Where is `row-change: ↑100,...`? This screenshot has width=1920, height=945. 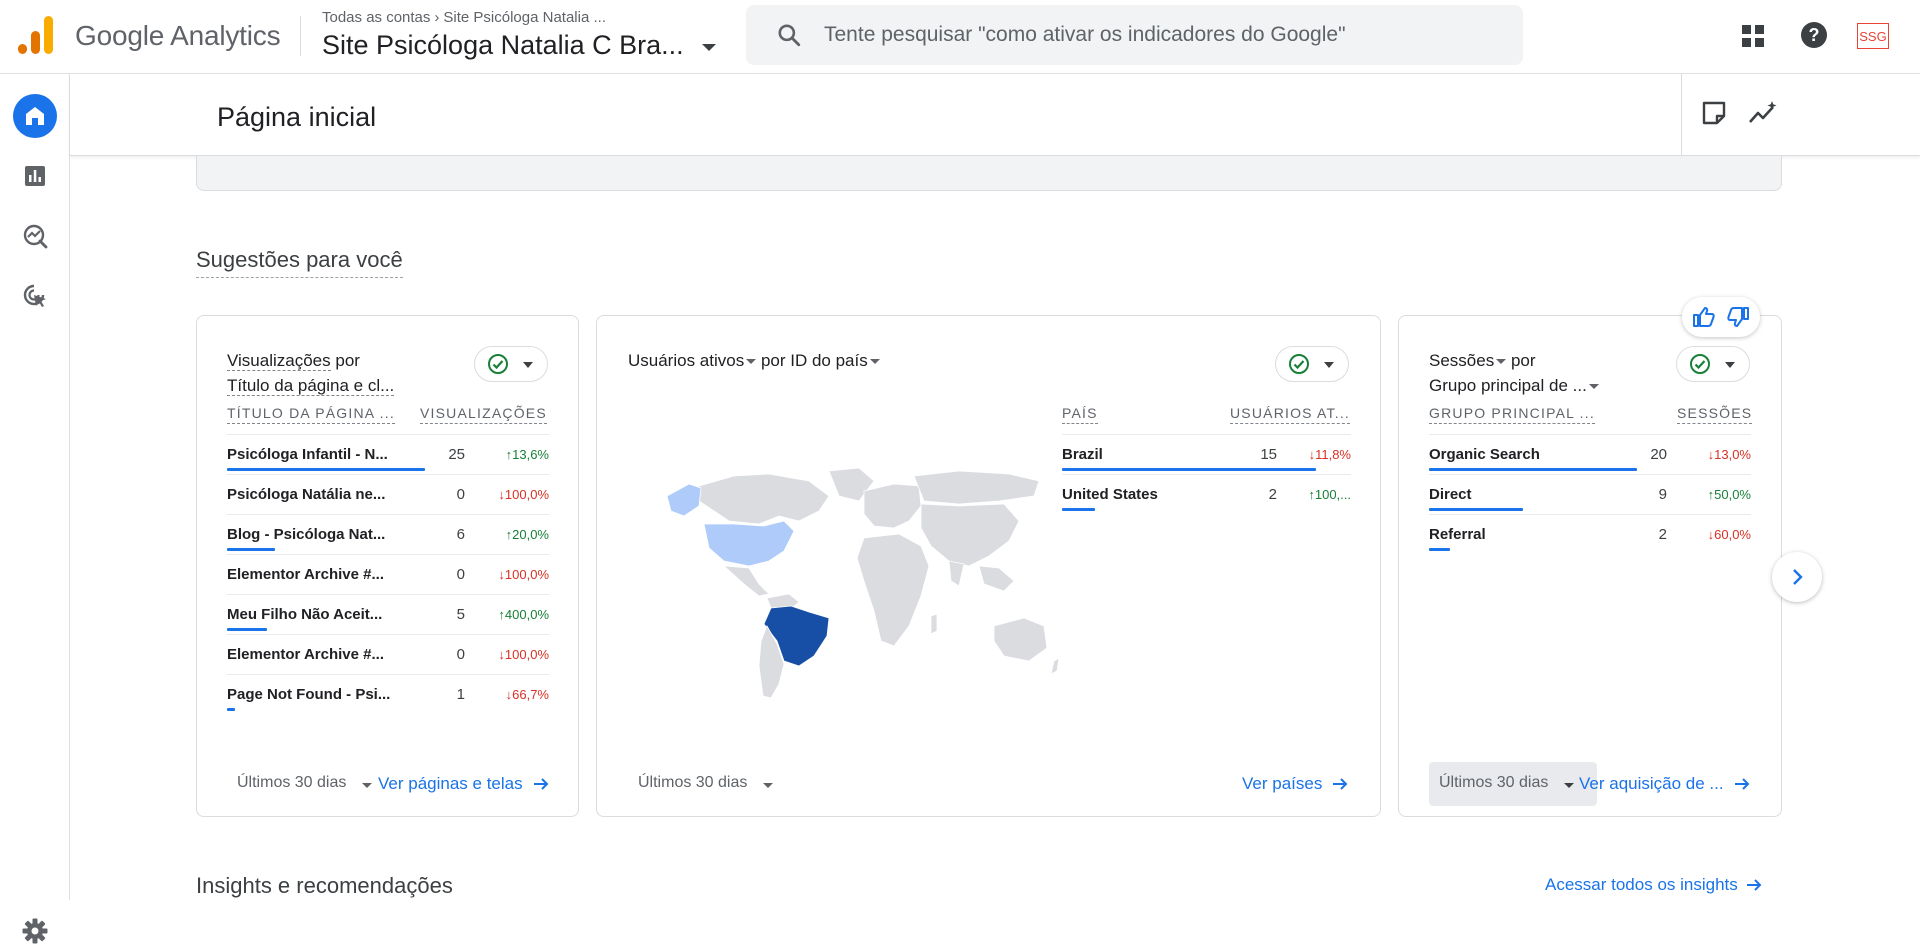
row-change: ↑100,... is located at coordinates (1329, 494).